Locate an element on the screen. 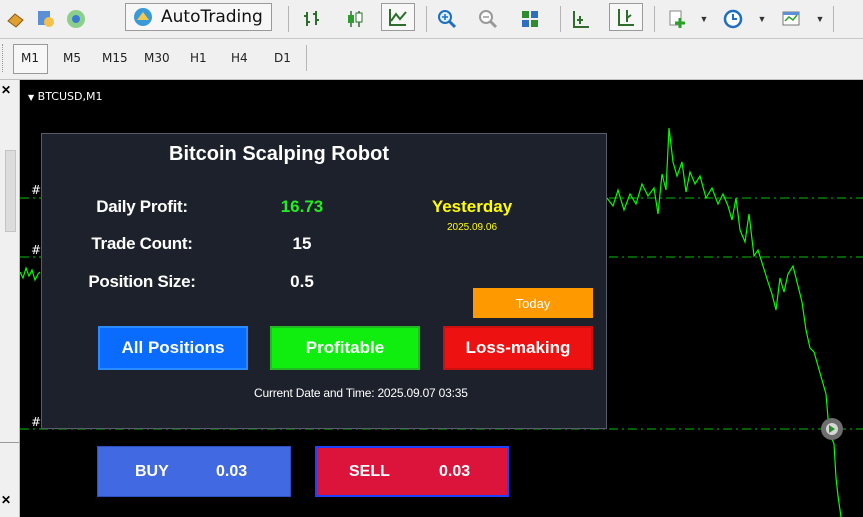  candlestick-icon is located at coordinates (355, 19).